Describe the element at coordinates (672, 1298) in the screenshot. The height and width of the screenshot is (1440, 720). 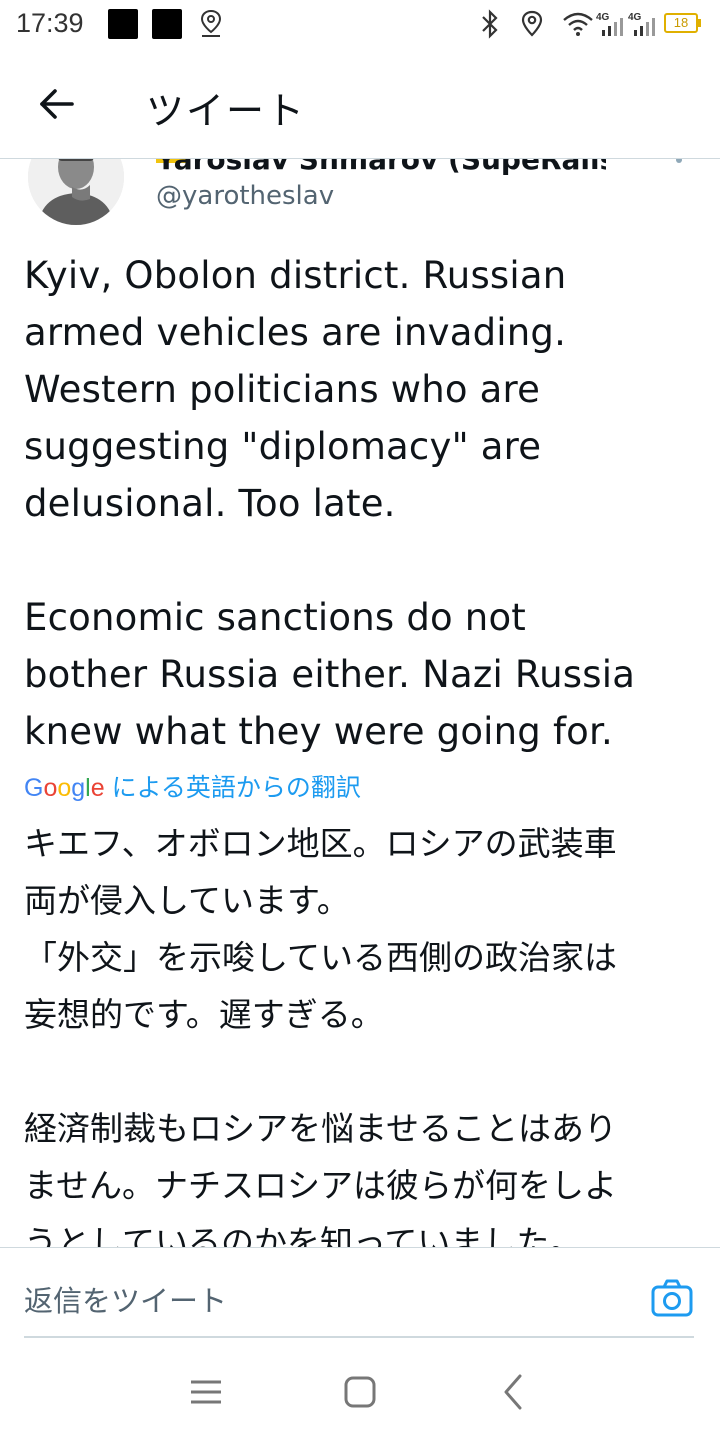
I see `camera-icon` at that location.